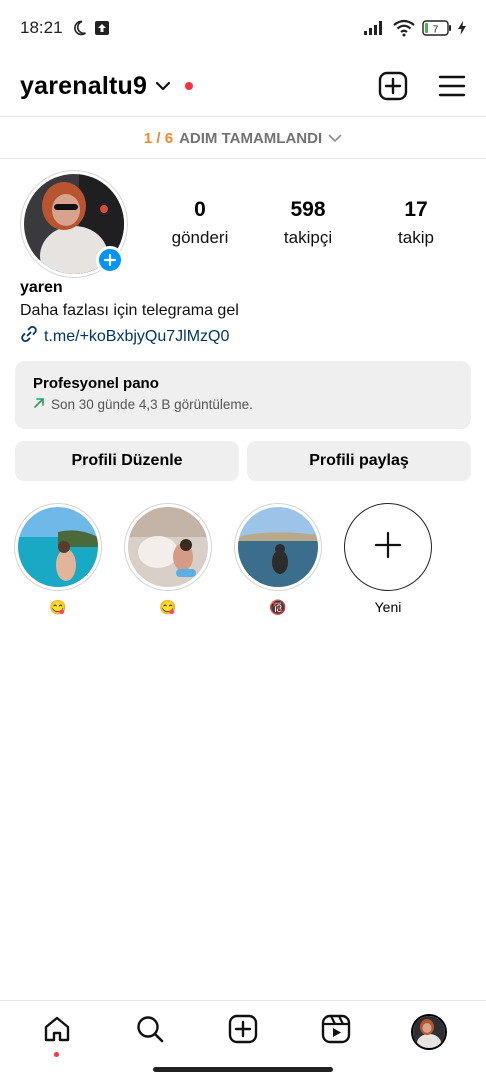 The width and height of the screenshot is (486, 1080). What do you see at coordinates (251, 138) in the screenshot?
I see `progress-label: ADIM TAMAMLANDI` at bounding box center [251, 138].